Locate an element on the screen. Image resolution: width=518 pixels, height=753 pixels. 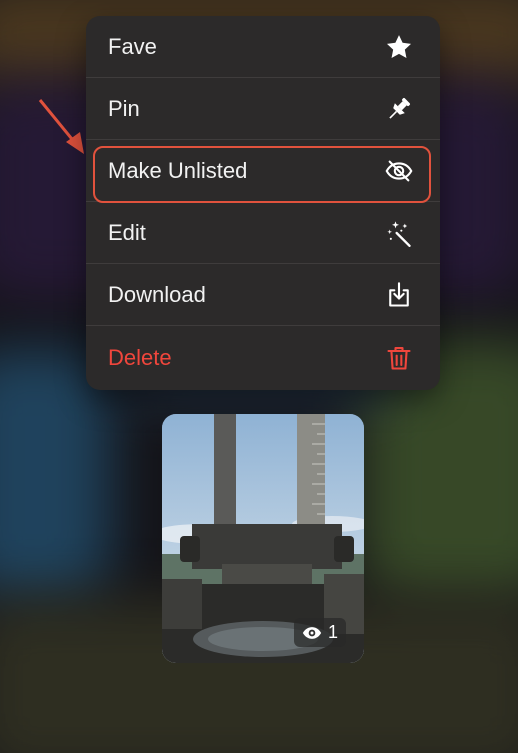
trash-icon is located at coordinates (399, 358).